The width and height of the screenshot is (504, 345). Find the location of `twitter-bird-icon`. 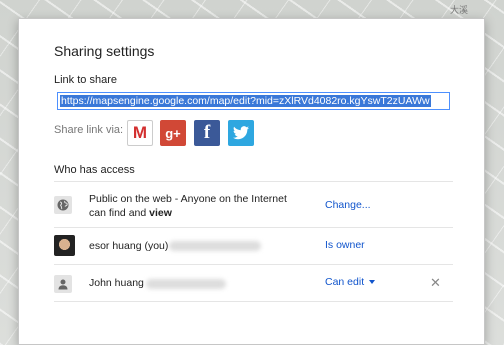

twitter-bird-icon is located at coordinates (241, 133).